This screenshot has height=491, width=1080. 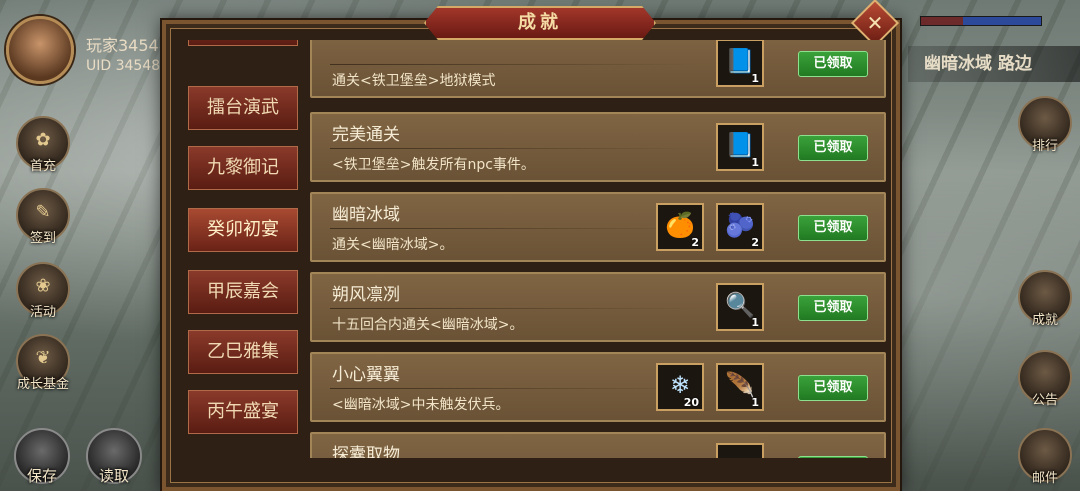 I want to click on activity-button: ❀ 活动, so click(x=43, y=291).